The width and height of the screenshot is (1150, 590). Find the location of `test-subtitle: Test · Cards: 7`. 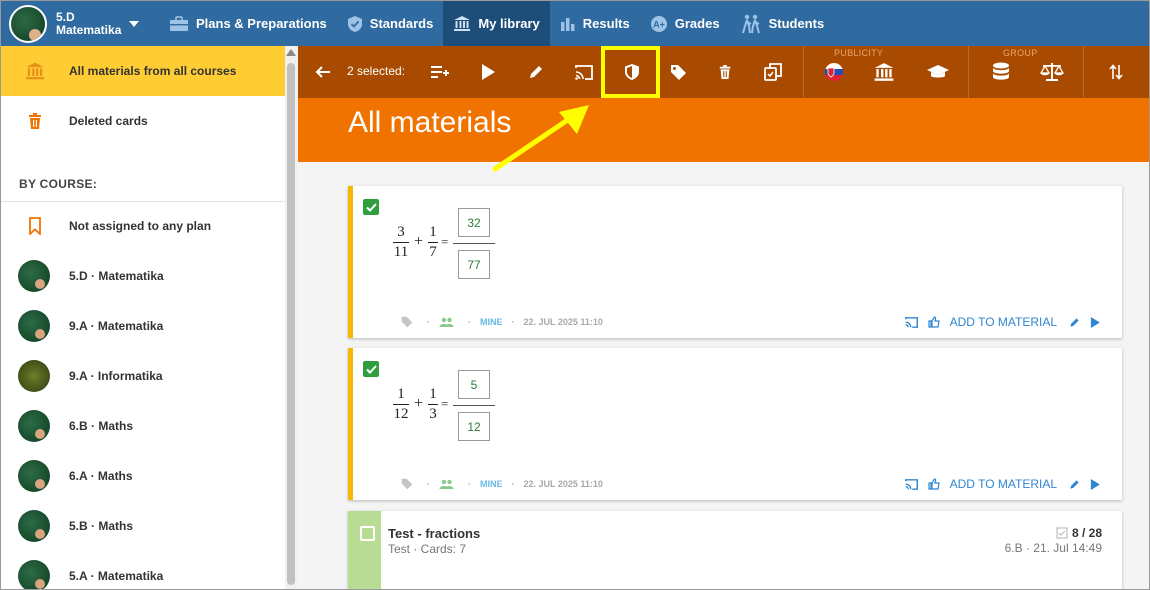

test-subtitle: Test · Cards: 7 is located at coordinates (427, 549).